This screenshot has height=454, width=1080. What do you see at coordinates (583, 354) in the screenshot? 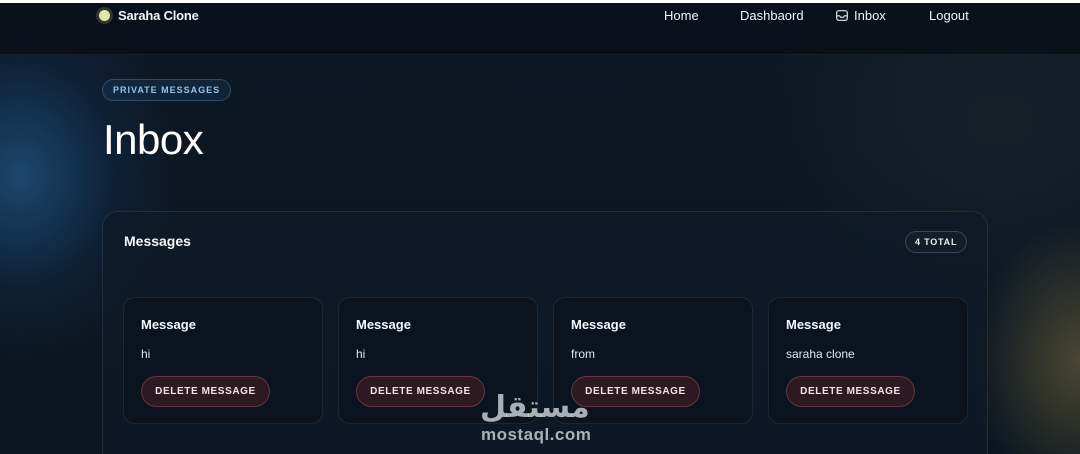
I see `message-text: from` at bounding box center [583, 354].